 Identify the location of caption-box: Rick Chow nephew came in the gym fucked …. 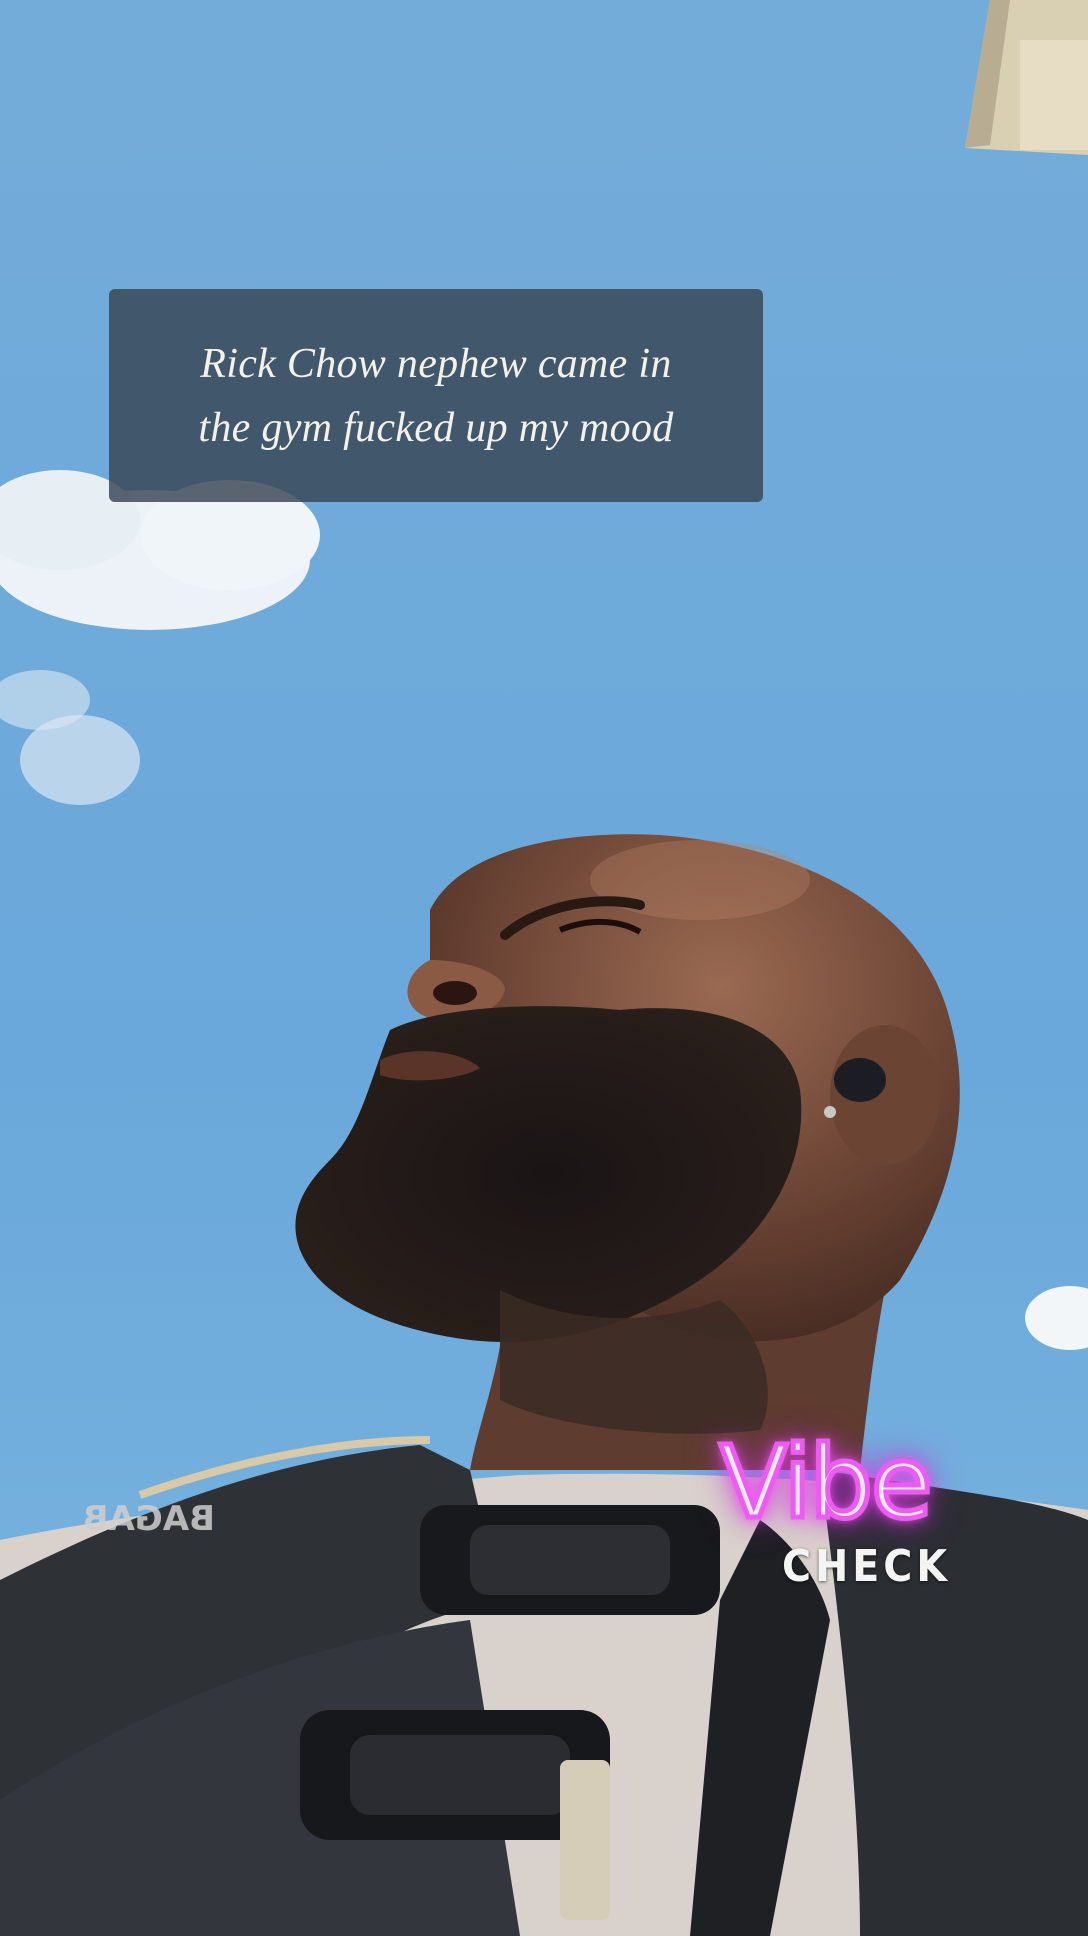
(436, 395).